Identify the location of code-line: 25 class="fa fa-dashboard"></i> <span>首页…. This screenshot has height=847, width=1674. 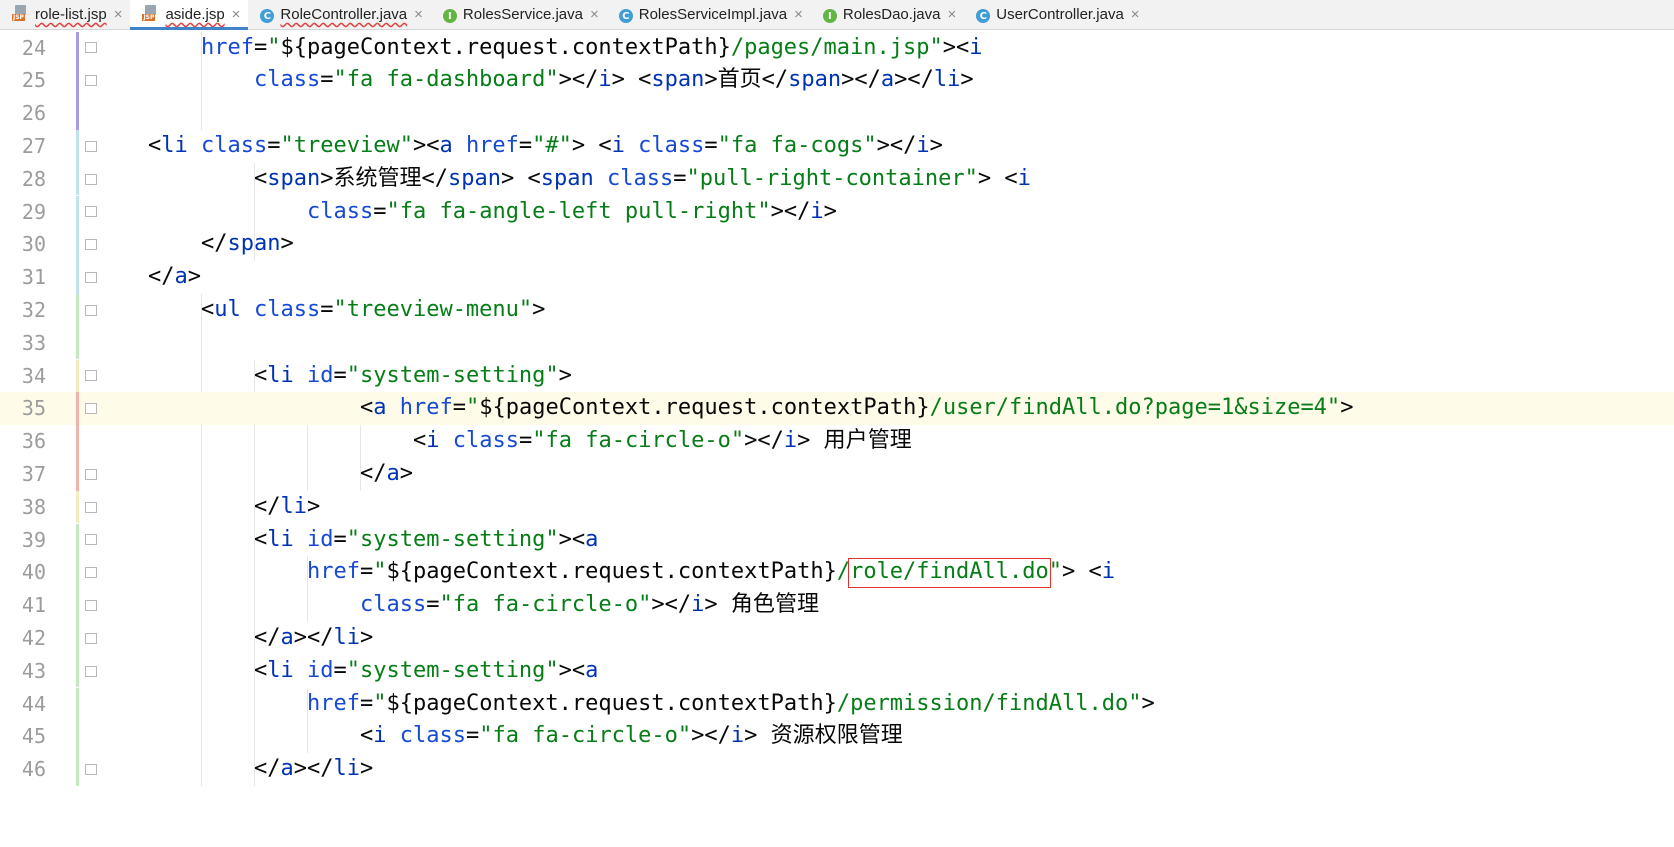
(837, 80).